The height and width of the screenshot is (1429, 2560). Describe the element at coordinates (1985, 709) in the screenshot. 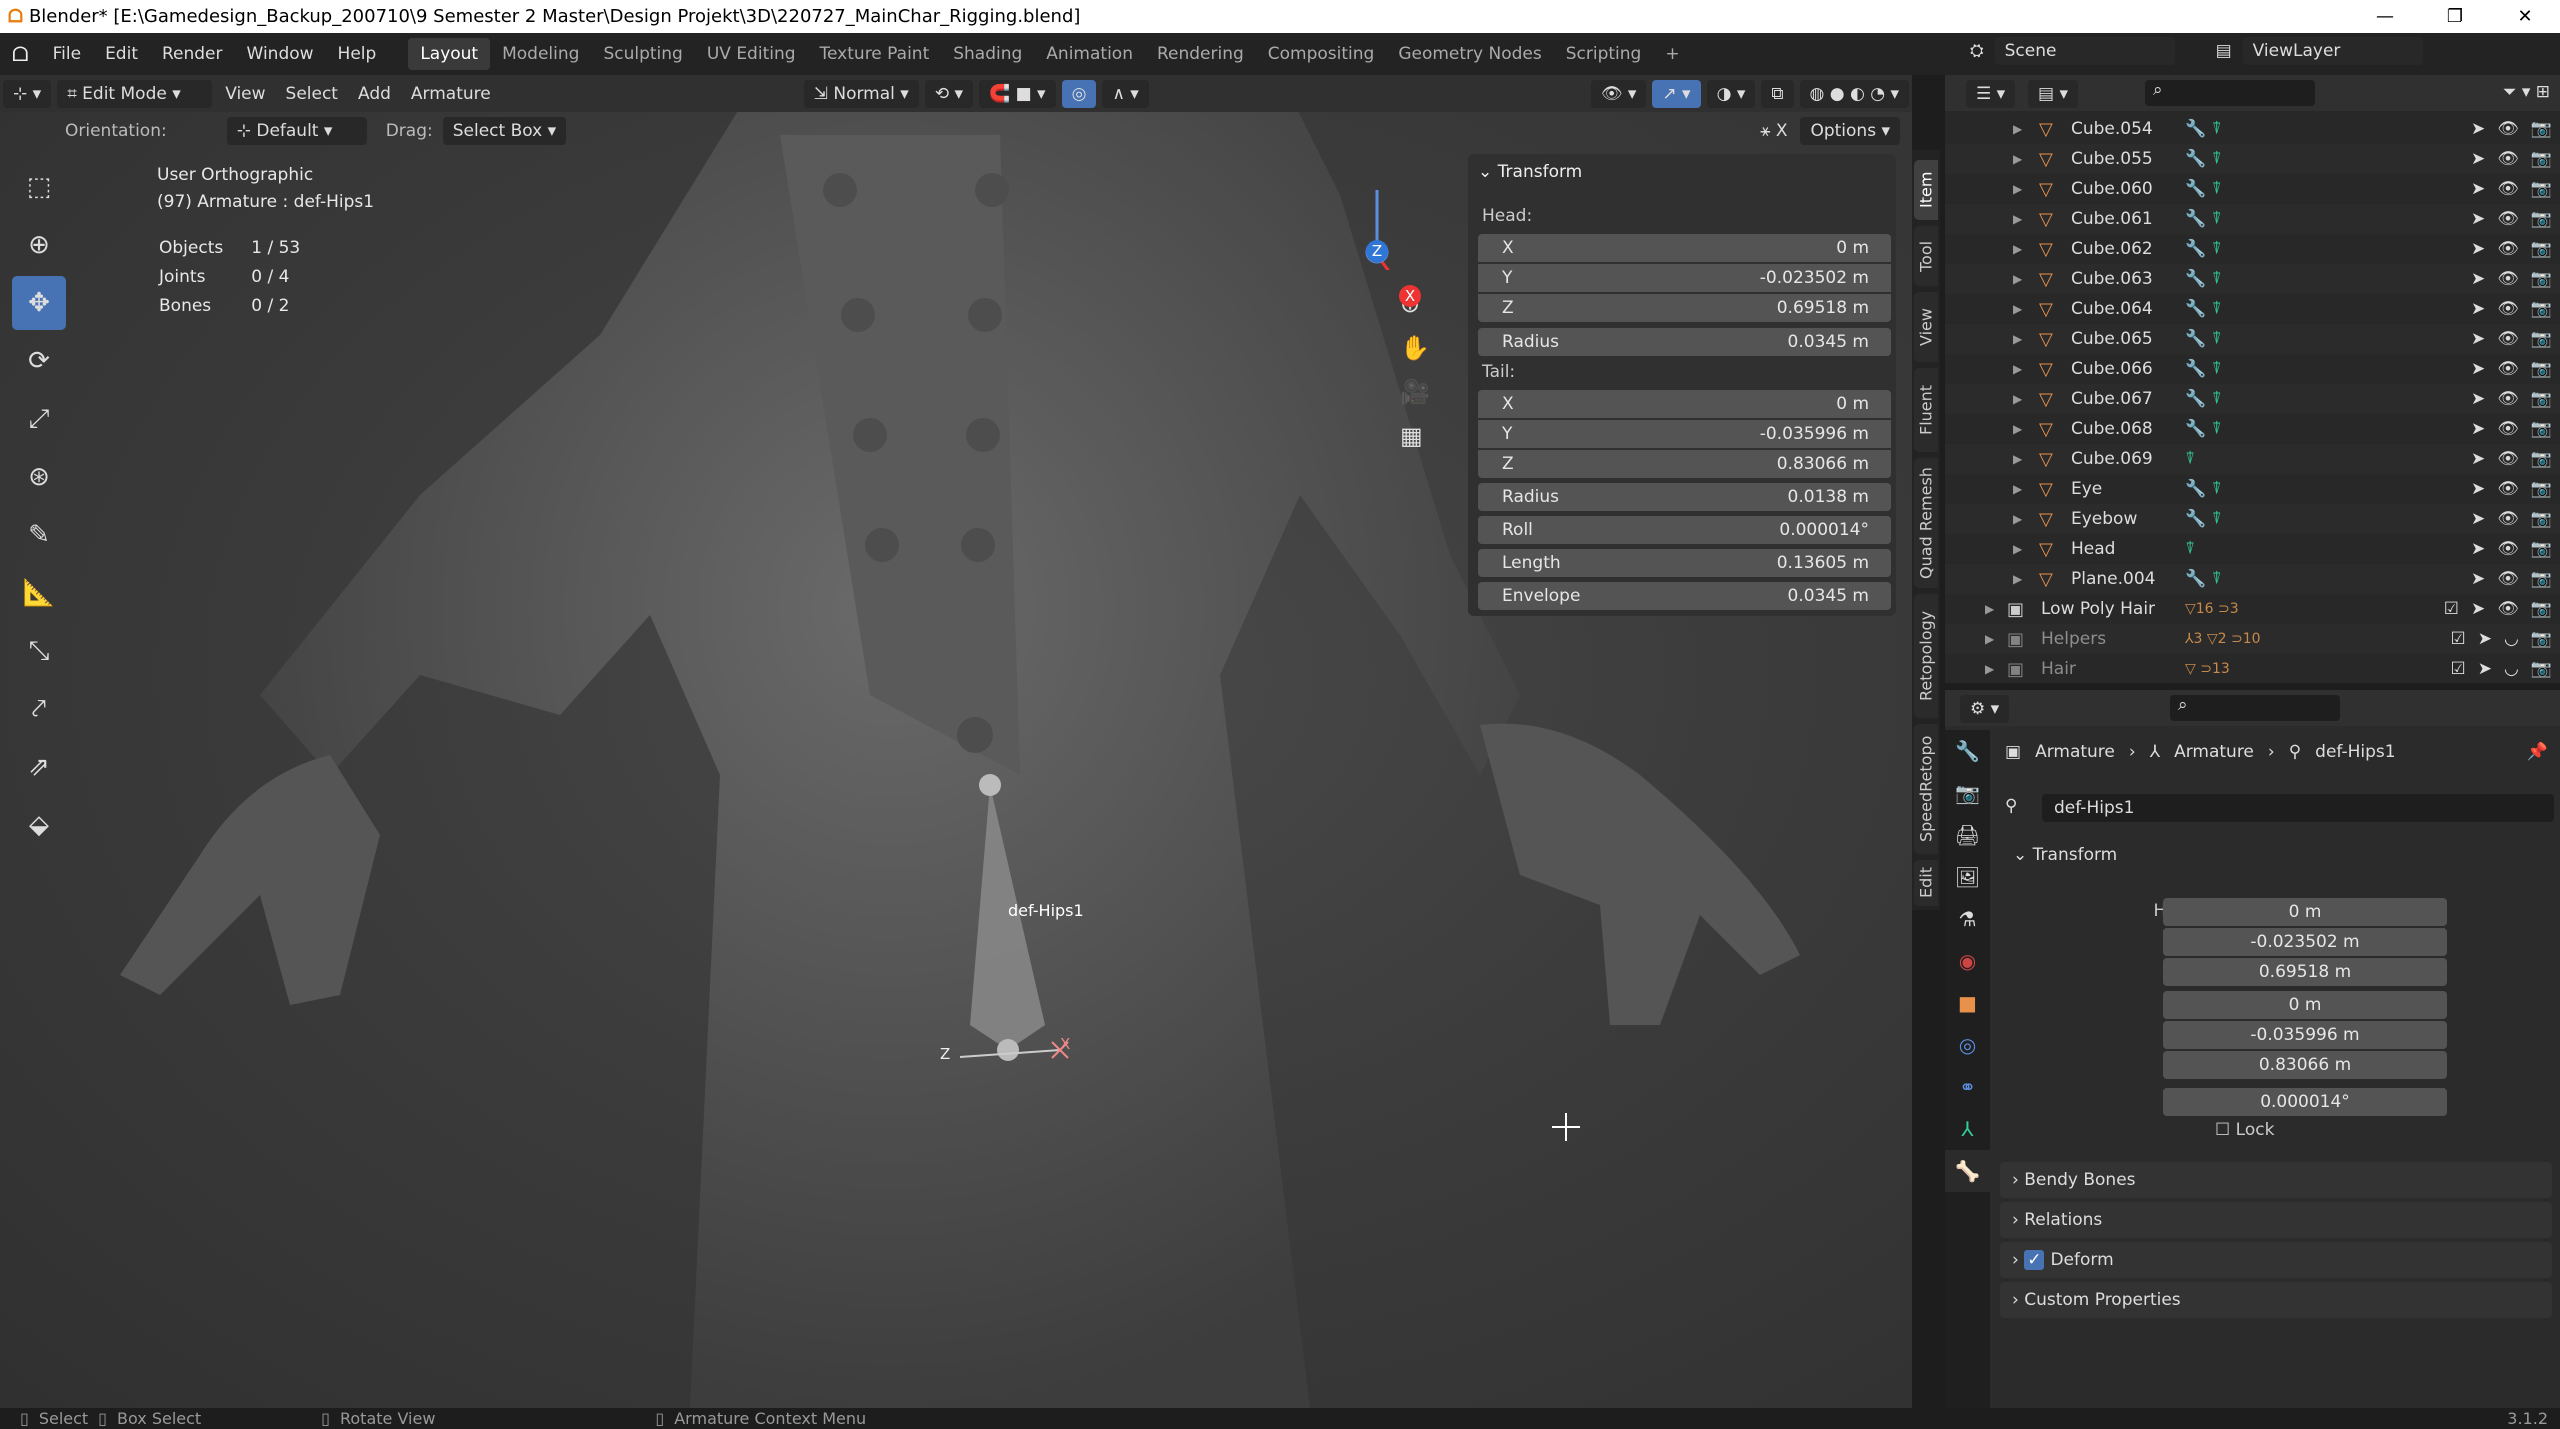

I see `properties-editor-type: ⚙ ▾` at that location.